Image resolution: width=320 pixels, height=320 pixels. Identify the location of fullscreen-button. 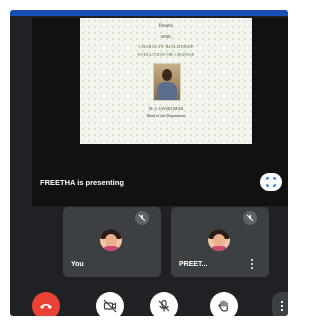
(271, 182).